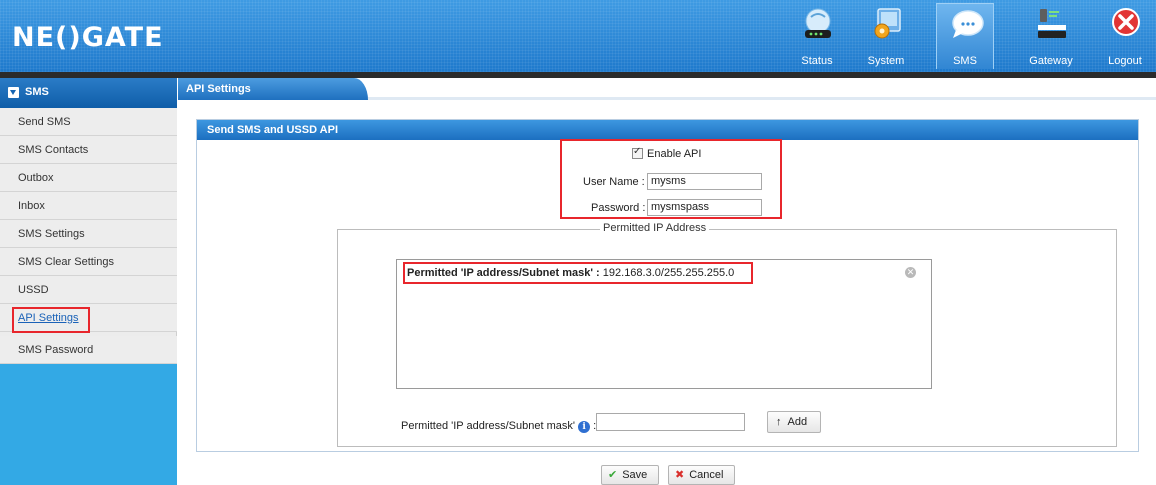  I want to click on sidebar-item-api-settings: API Settings, so click(88, 318).